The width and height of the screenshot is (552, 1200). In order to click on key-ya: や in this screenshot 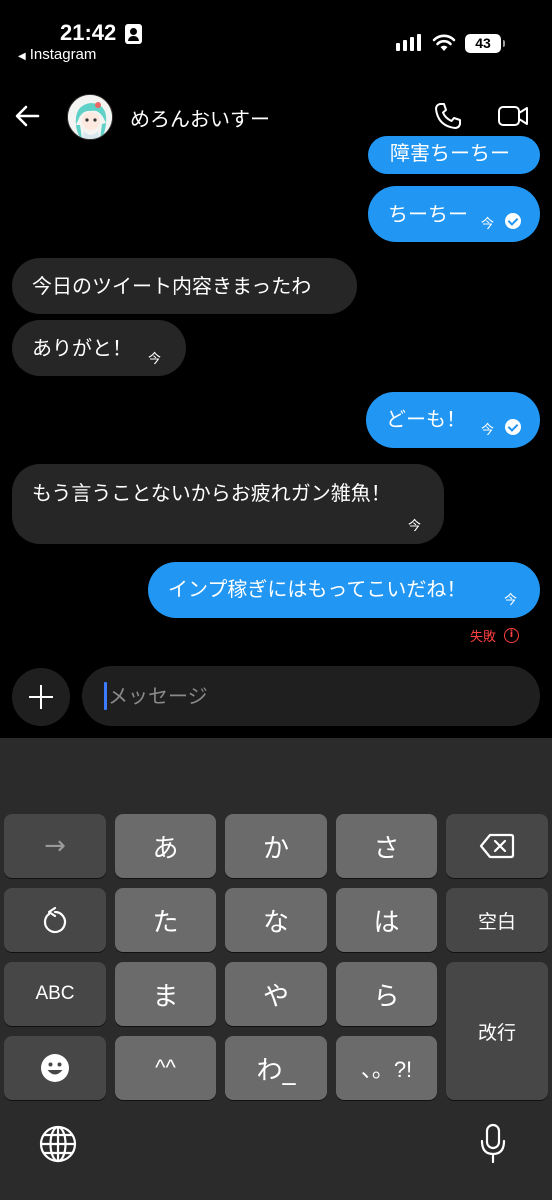, I will do `click(276, 994)`.